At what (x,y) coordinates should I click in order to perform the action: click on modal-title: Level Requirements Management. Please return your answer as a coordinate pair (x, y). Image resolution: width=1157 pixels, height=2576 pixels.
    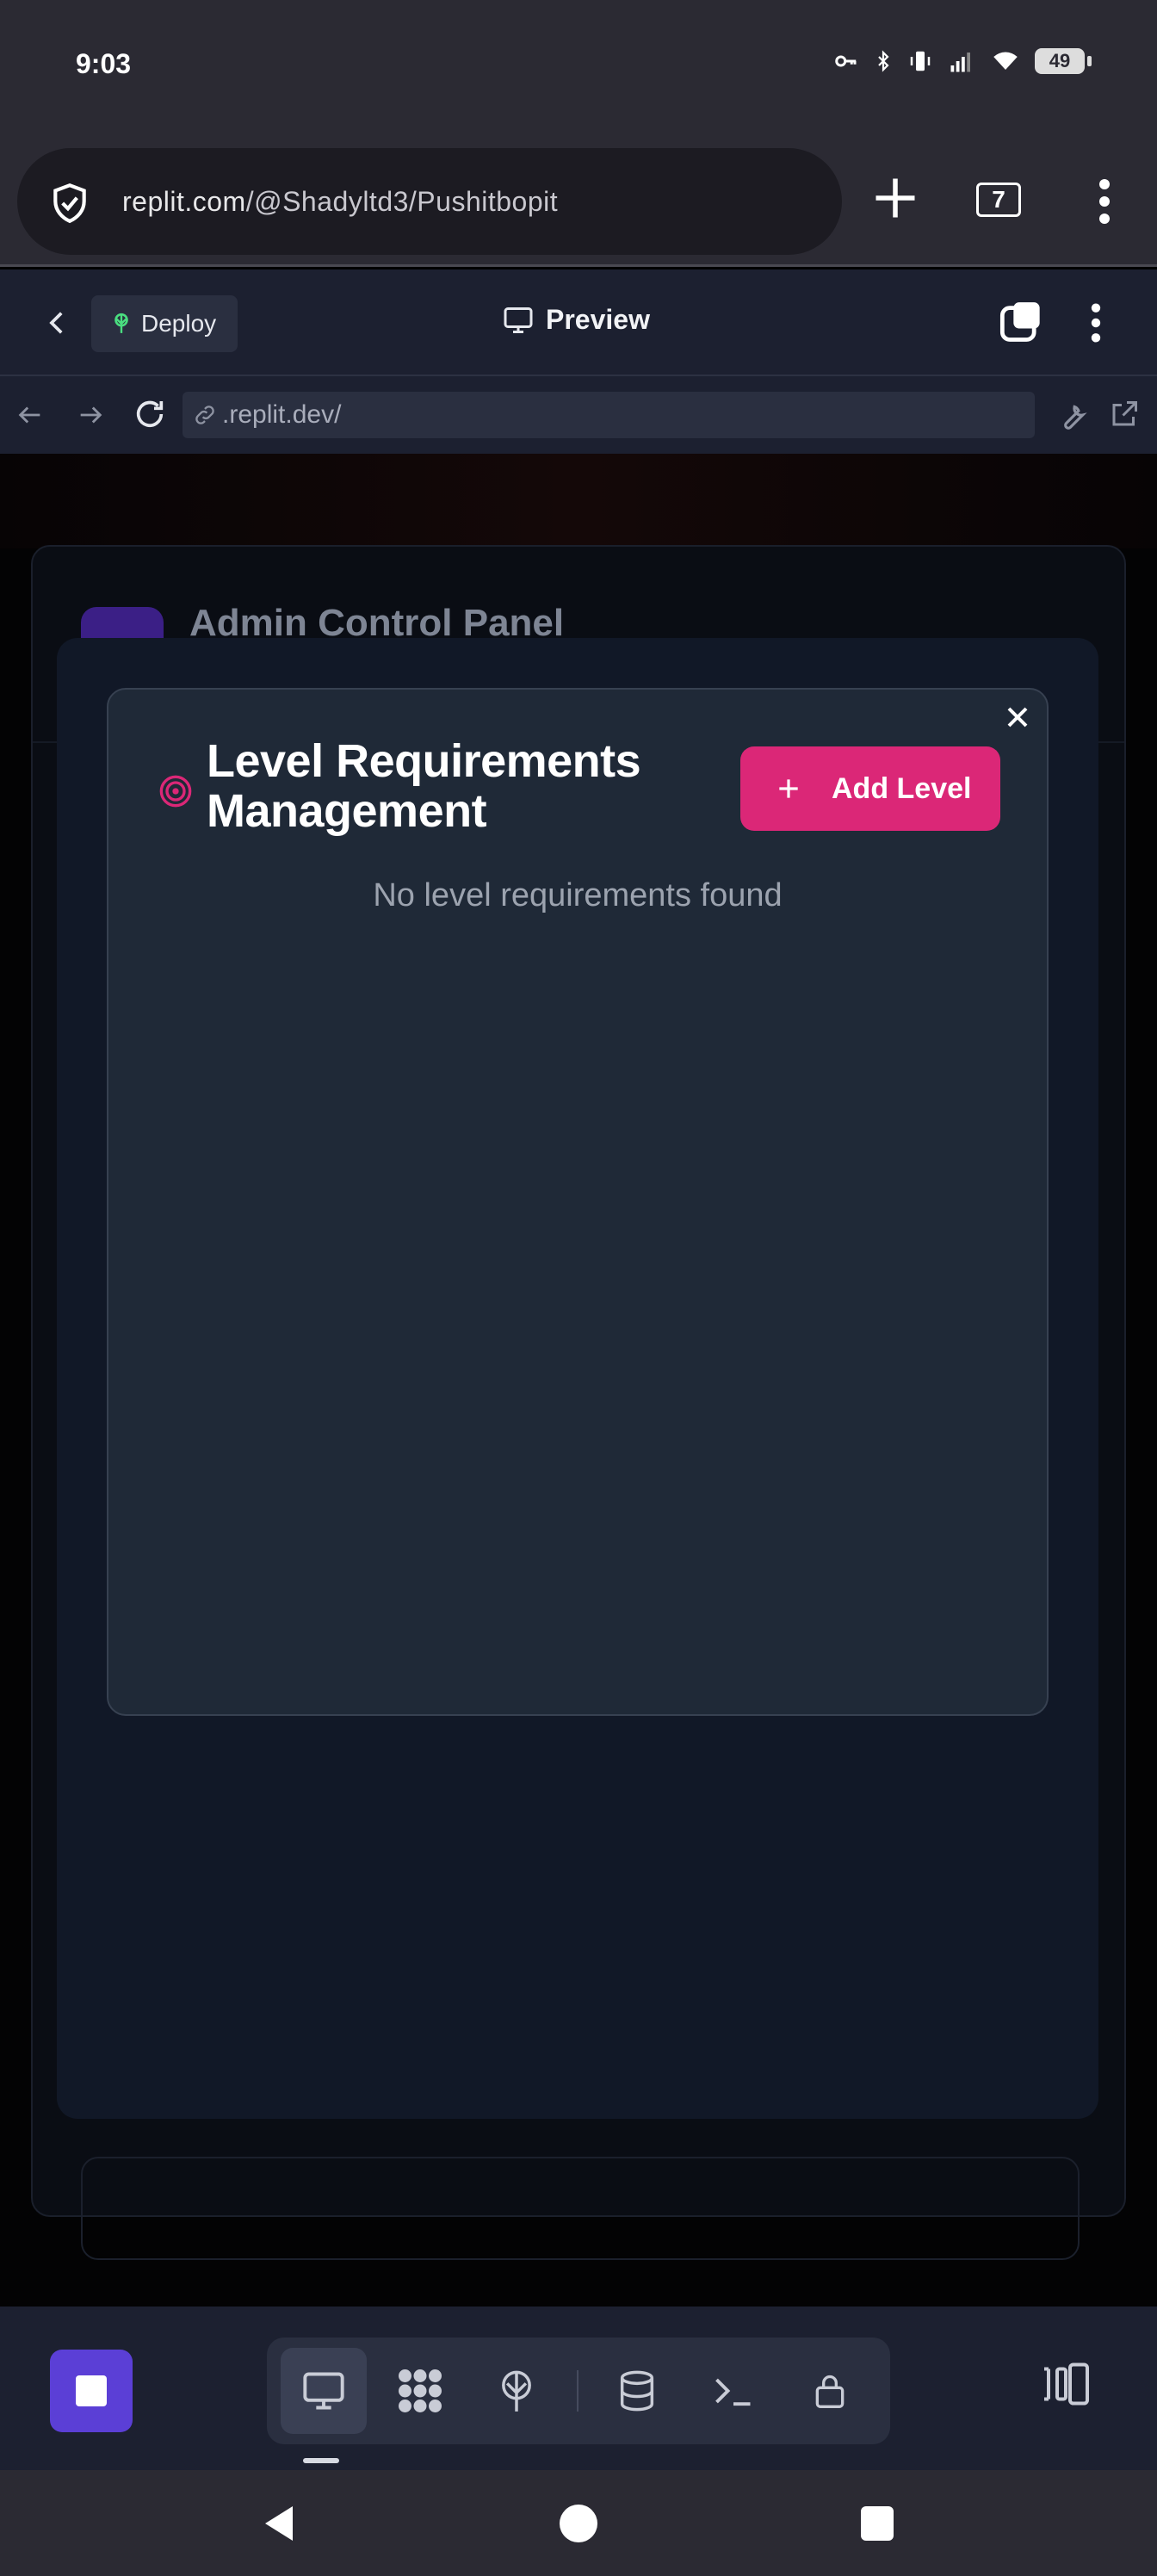
    Looking at the image, I should click on (424, 786).